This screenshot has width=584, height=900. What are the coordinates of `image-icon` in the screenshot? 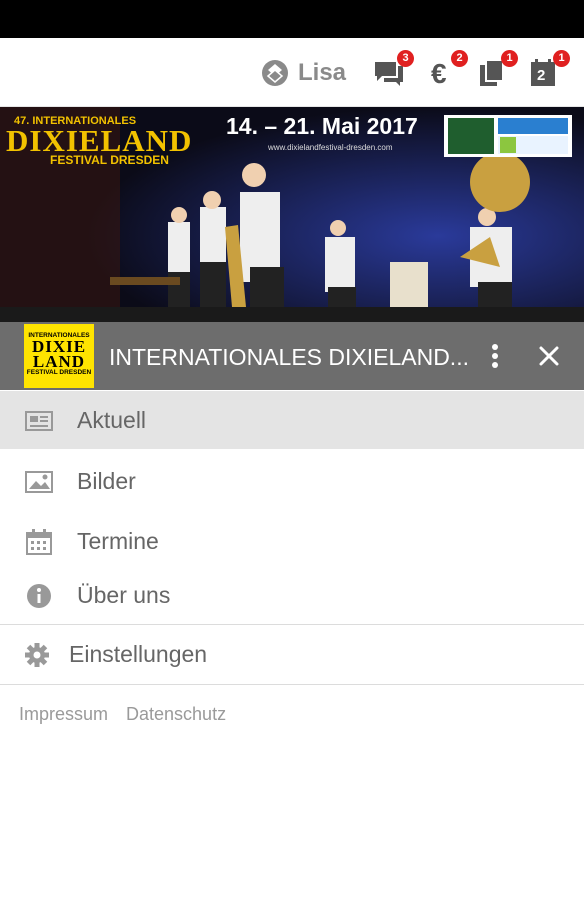 It's located at (39, 482).